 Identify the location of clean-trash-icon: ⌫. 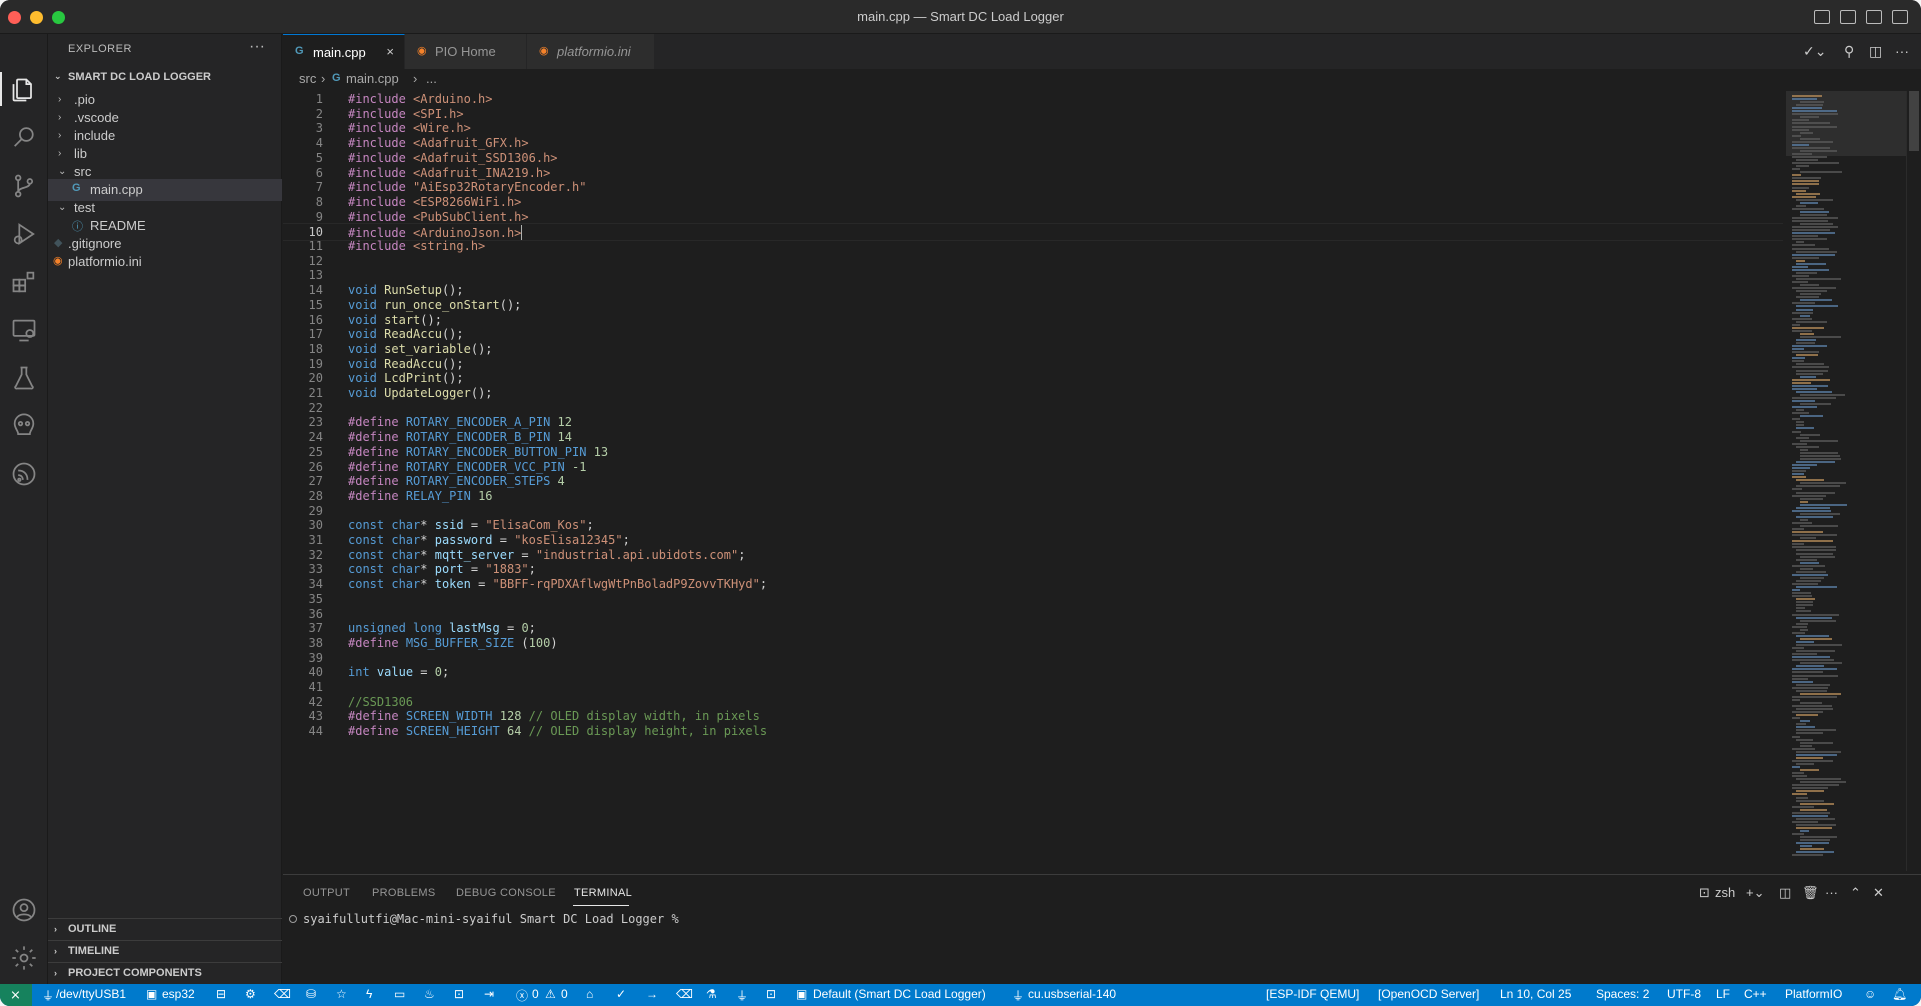
(684, 994).